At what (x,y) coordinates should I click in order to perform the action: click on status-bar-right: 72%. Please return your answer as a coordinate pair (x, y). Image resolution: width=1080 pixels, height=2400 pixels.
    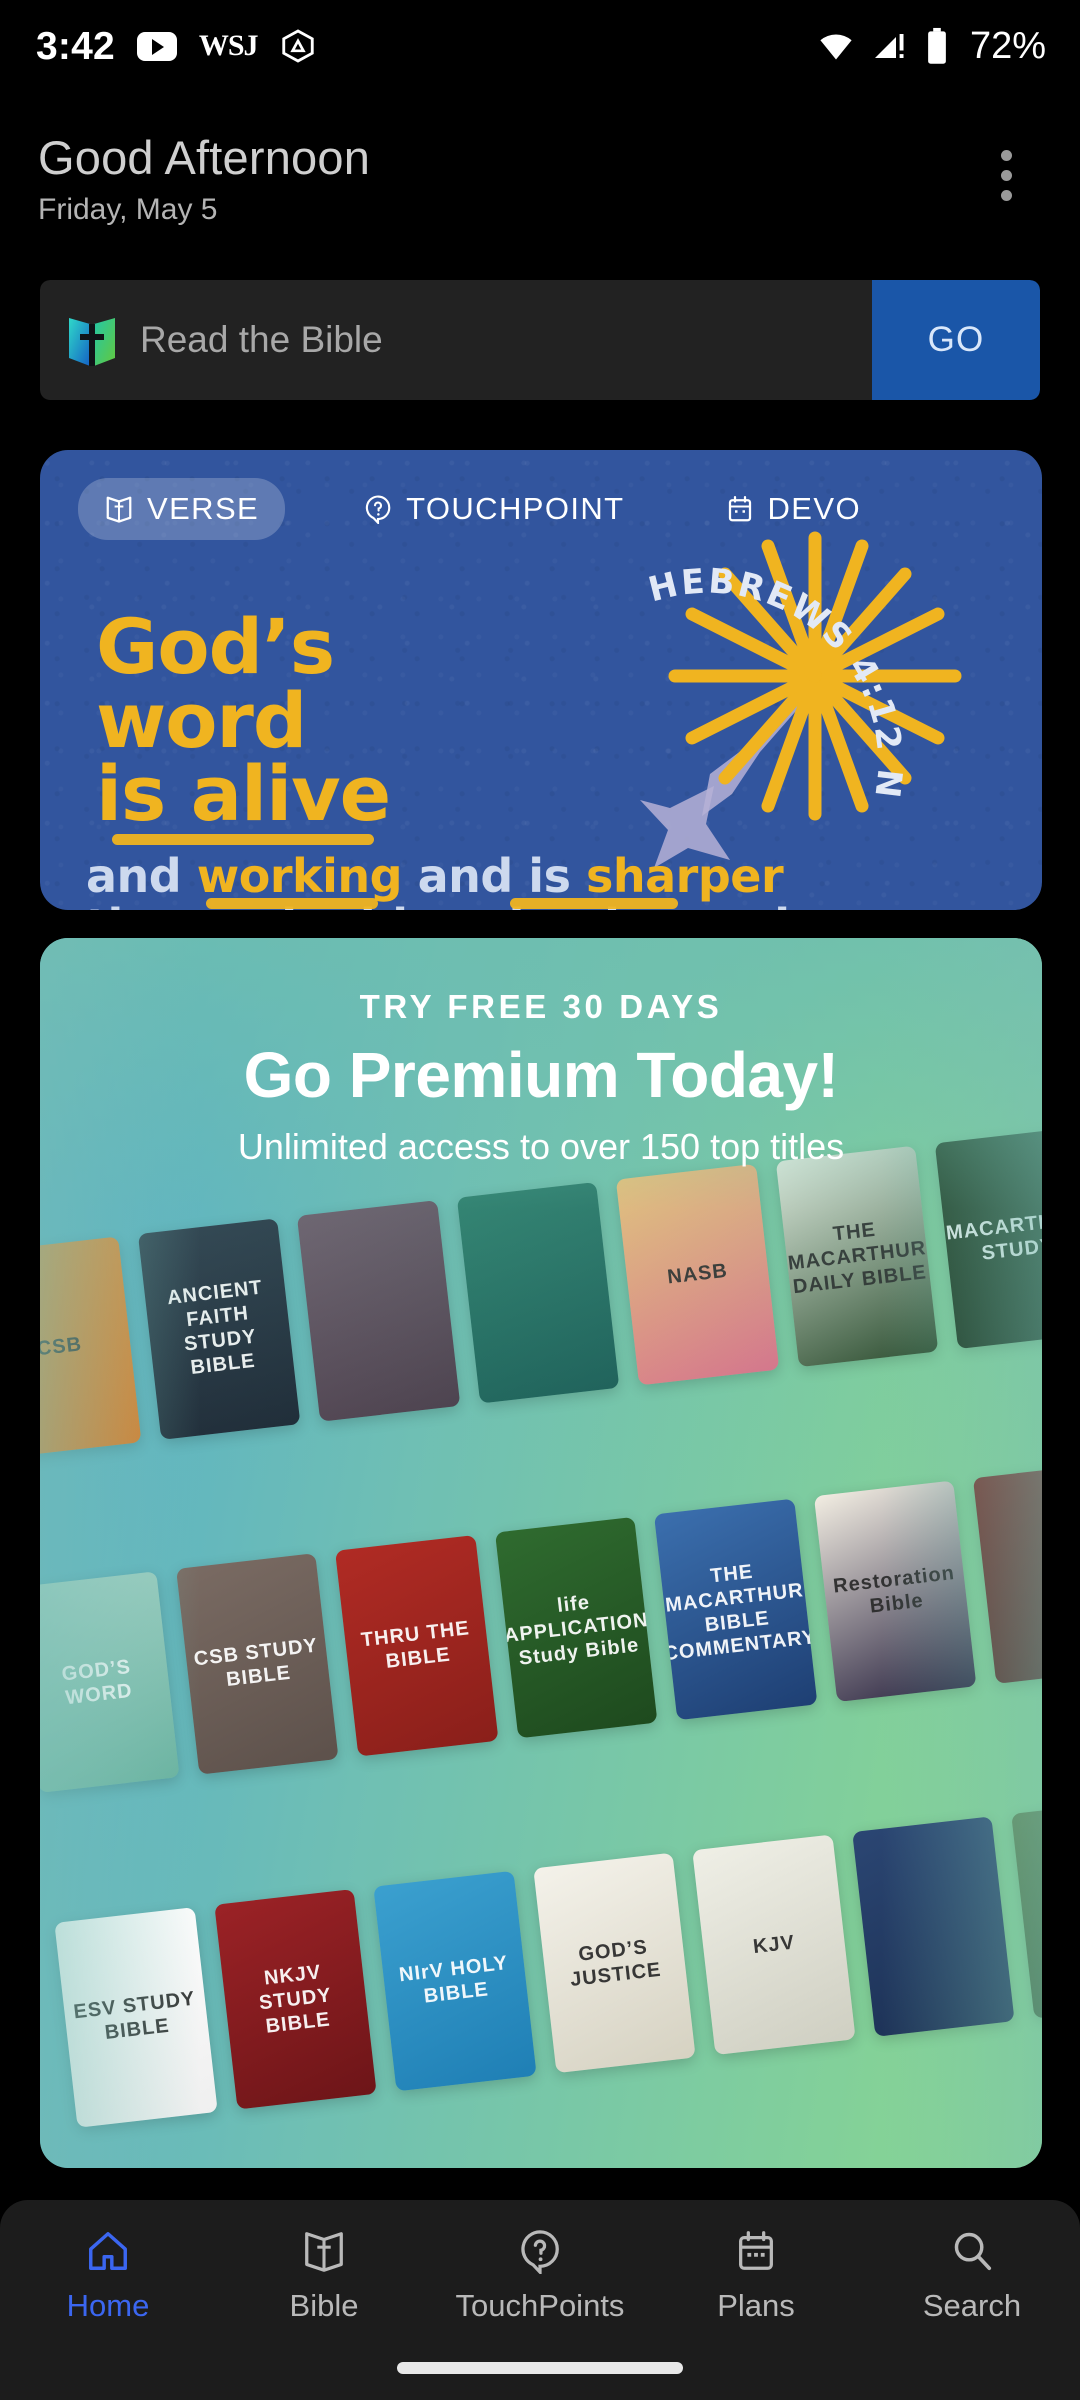
    Looking at the image, I should click on (931, 46).